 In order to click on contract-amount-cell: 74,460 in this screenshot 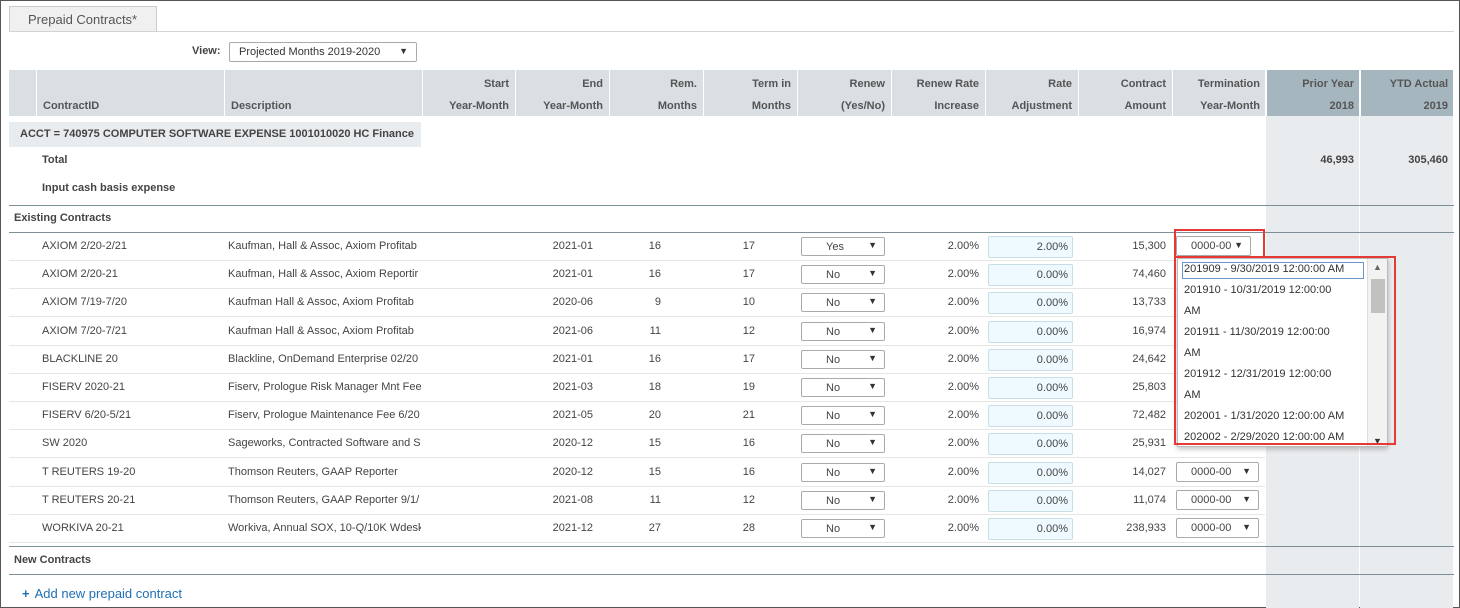, I will do `click(1149, 274)`.